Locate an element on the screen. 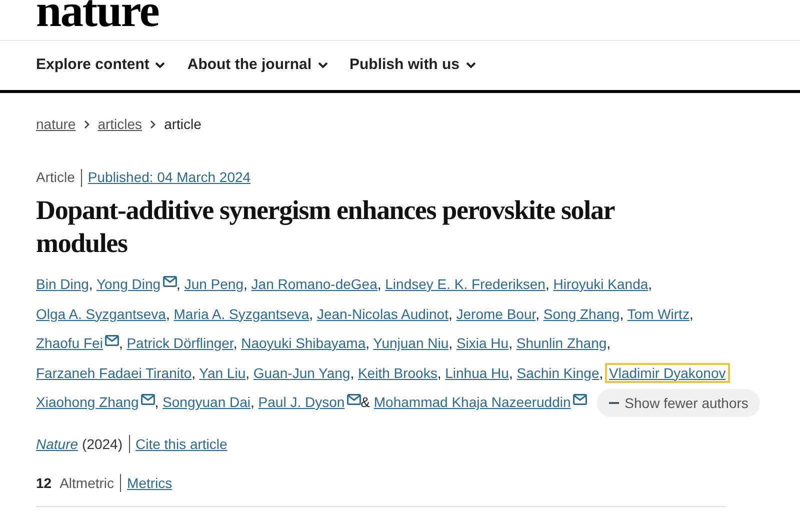  author-link: Bin Ding is located at coordinates (62, 284).